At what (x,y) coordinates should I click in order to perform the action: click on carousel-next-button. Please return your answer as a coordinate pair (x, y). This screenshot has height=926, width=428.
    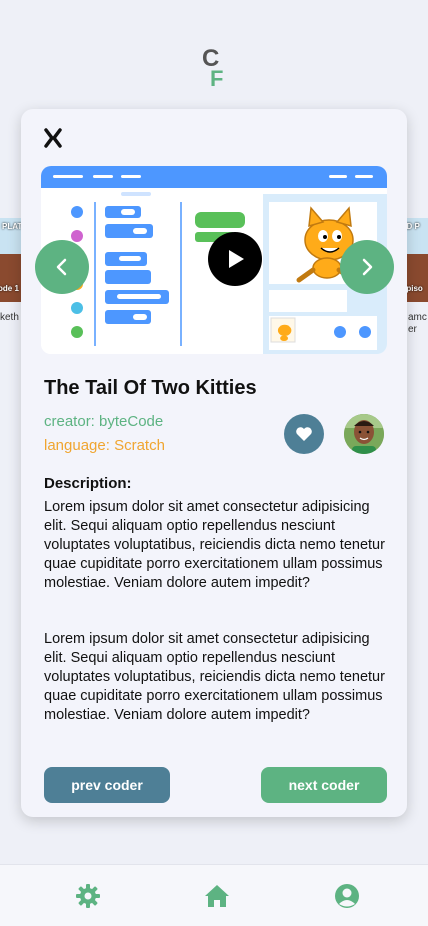
    Looking at the image, I should click on (367, 267).